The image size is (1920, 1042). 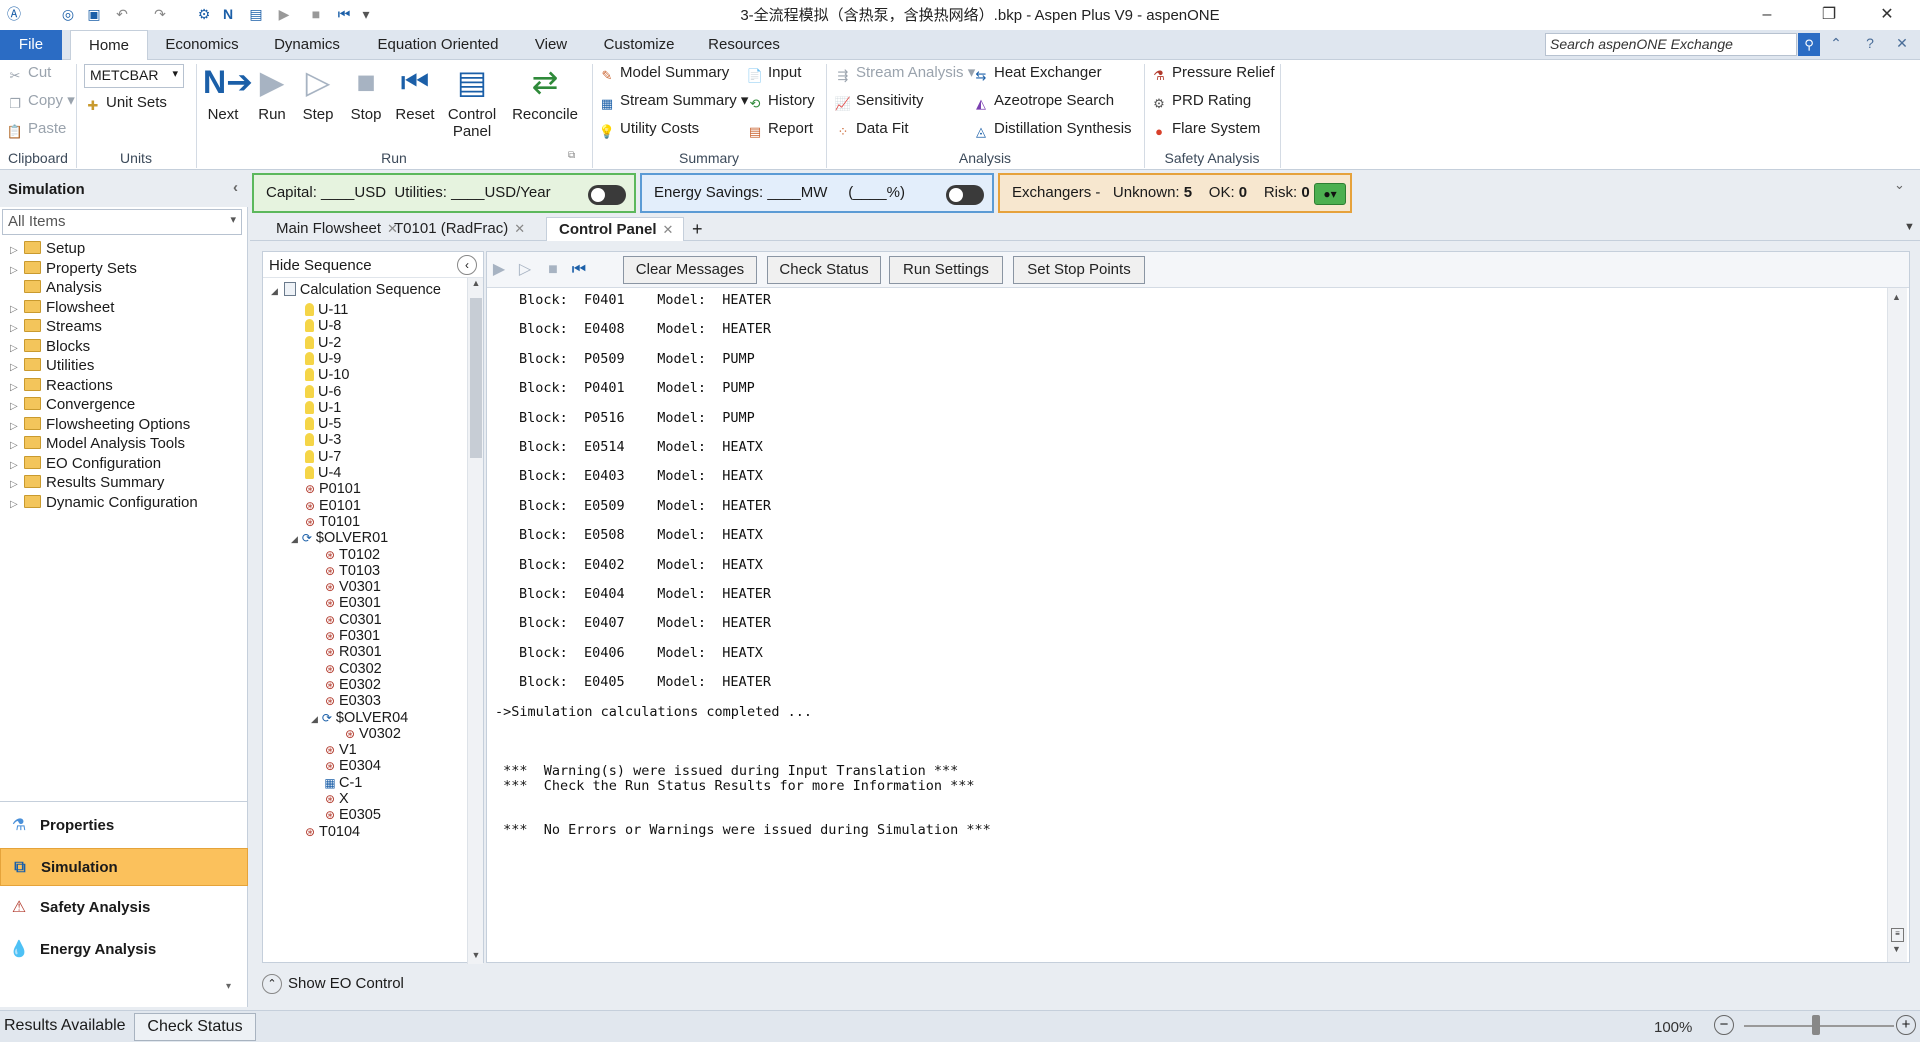 What do you see at coordinates (607, 195) in the screenshot?
I see `economics-toggle` at bounding box center [607, 195].